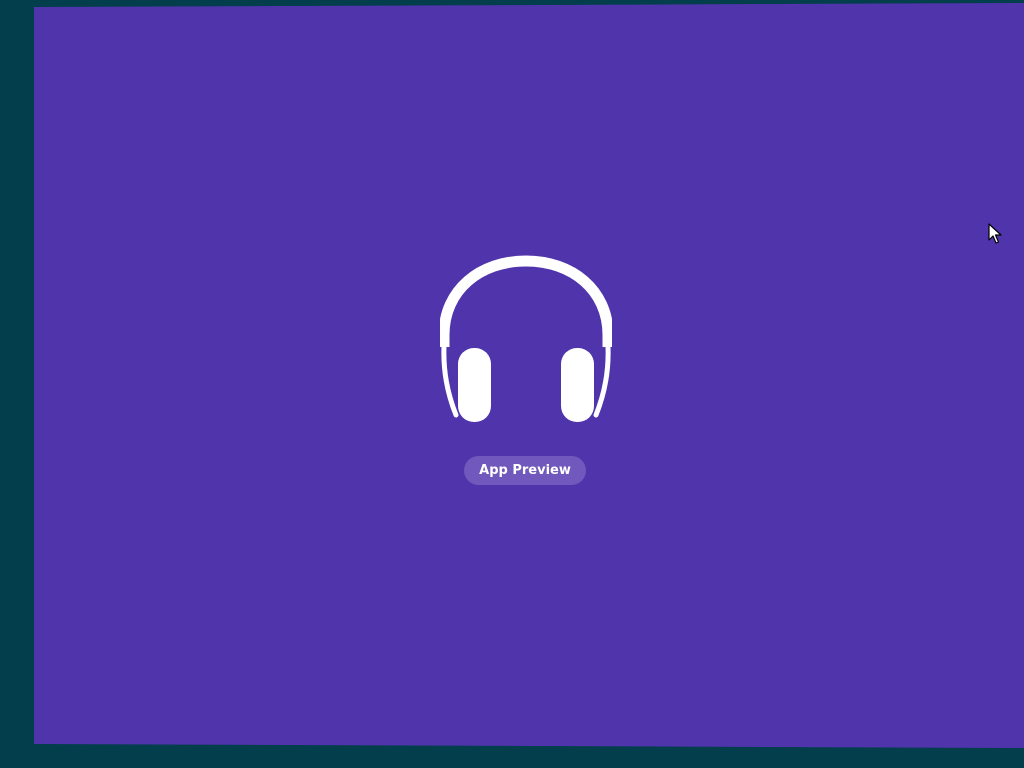 The width and height of the screenshot is (1024, 768). Describe the element at coordinates (526, 301) in the screenshot. I see `headband` at that location.